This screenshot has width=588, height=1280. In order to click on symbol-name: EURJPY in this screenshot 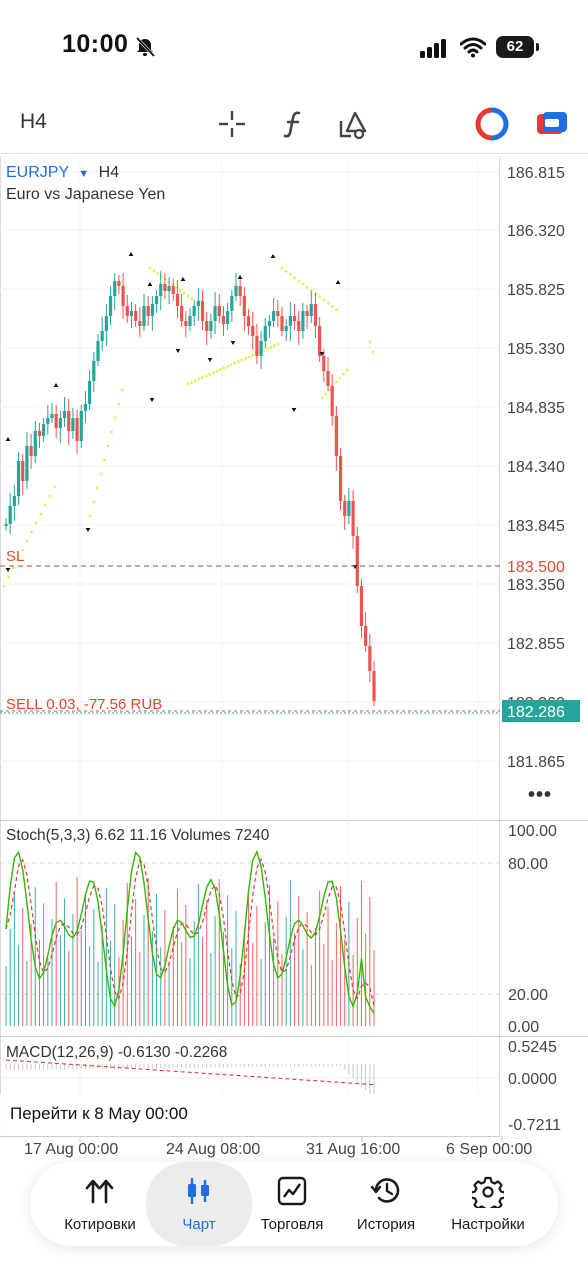, I will do `click(37, 172)`.